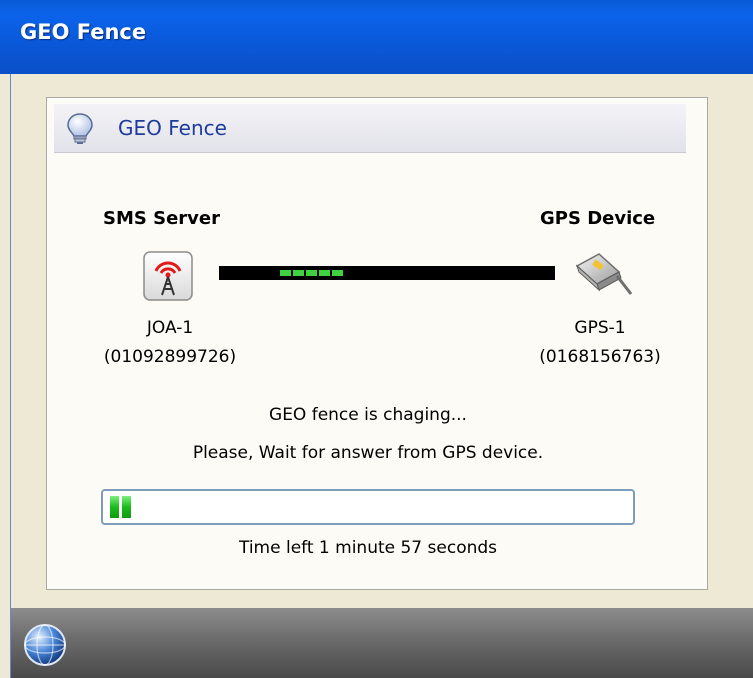  Describe the element at coordinates (387, 273) in the screenshot. I see `connection-line` at that location.